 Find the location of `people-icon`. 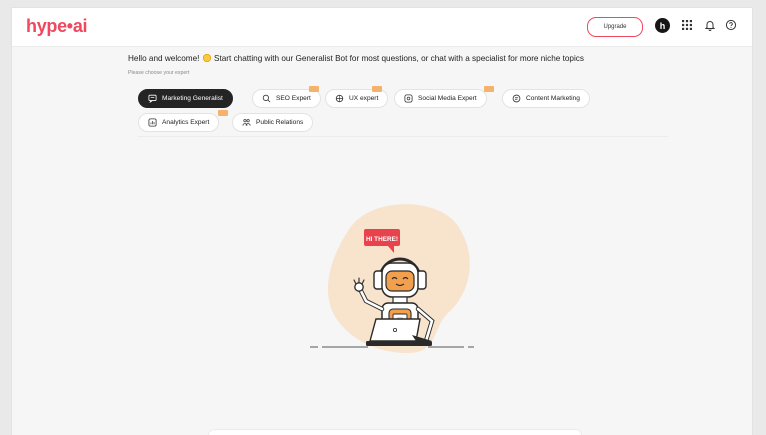

people-icon is located at coordinates (246, 122).